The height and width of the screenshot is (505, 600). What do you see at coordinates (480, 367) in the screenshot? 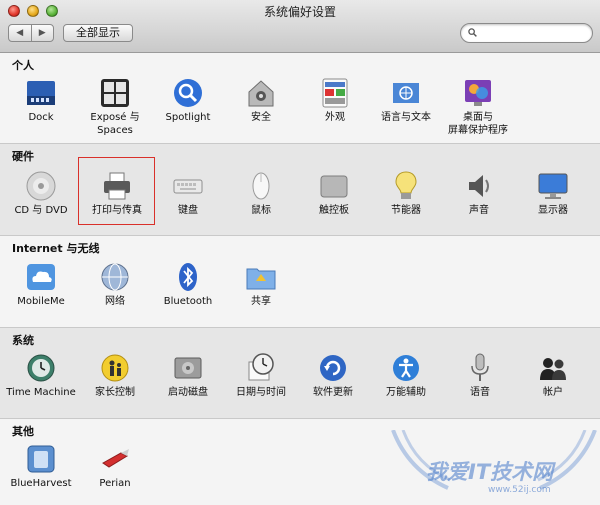
I see `microphone-icon` at bounding box center [480, 367].